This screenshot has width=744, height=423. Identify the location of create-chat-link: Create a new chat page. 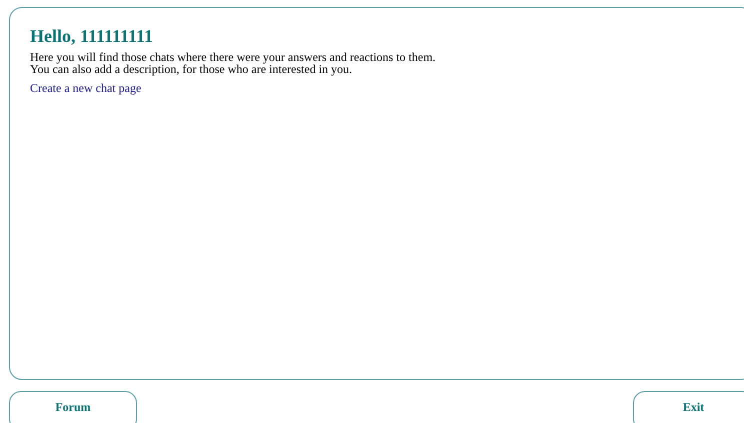
(86, 87).